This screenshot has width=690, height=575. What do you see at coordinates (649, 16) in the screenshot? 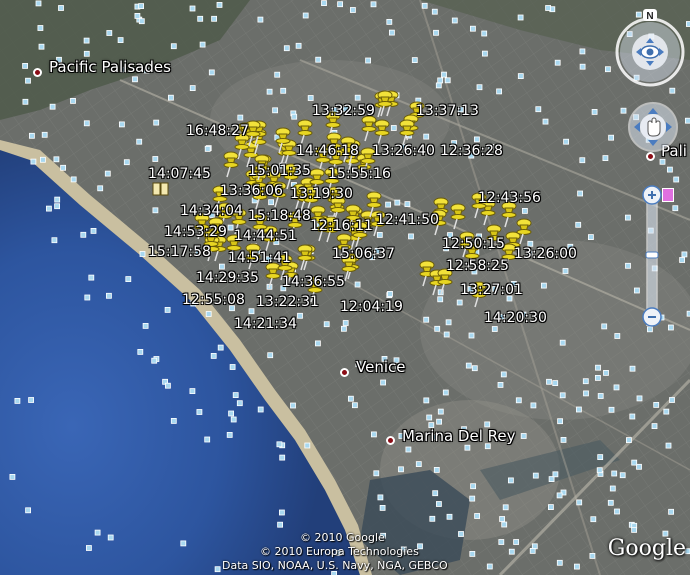
I see `compass-north-label: N` at bounding box center [649, 16].